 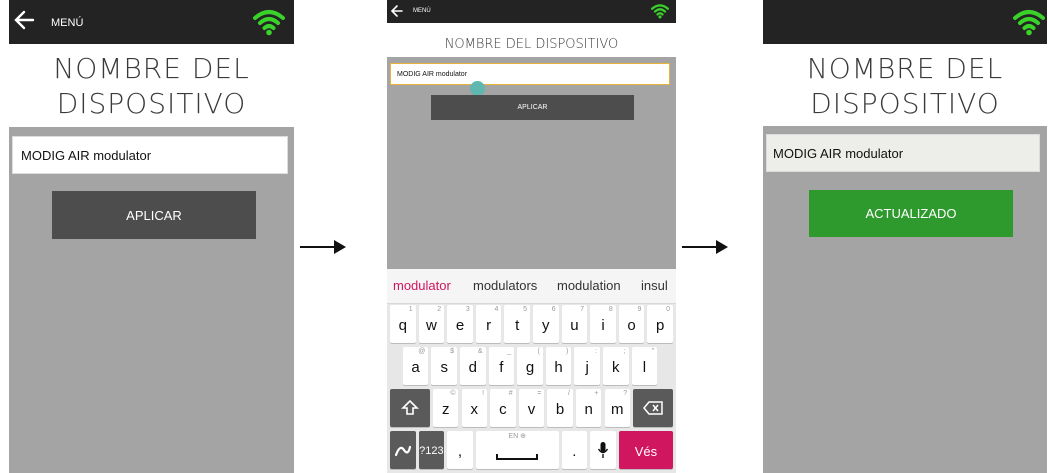 I want to click on swype-icon, so click(x=402, y=451).